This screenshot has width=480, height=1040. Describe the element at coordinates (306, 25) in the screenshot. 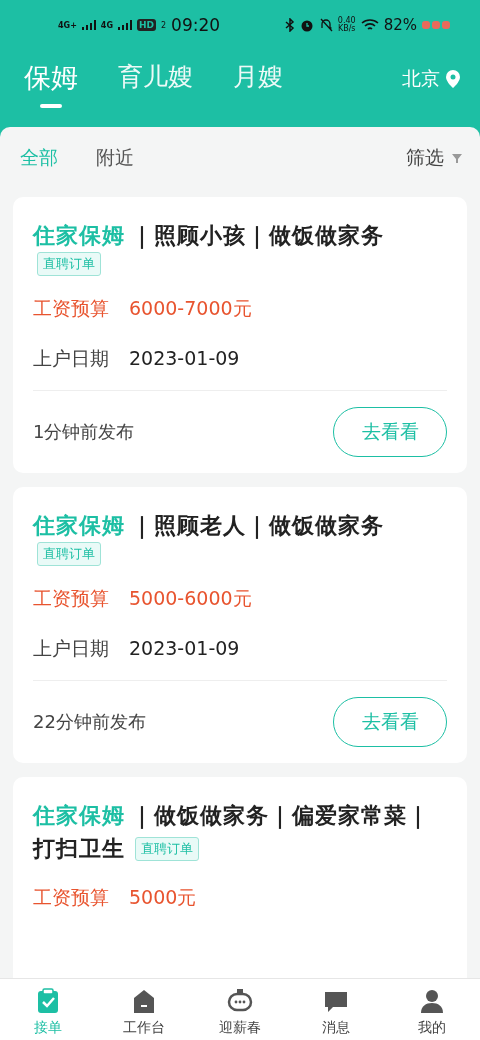

I see `alarm-icon` at that location.